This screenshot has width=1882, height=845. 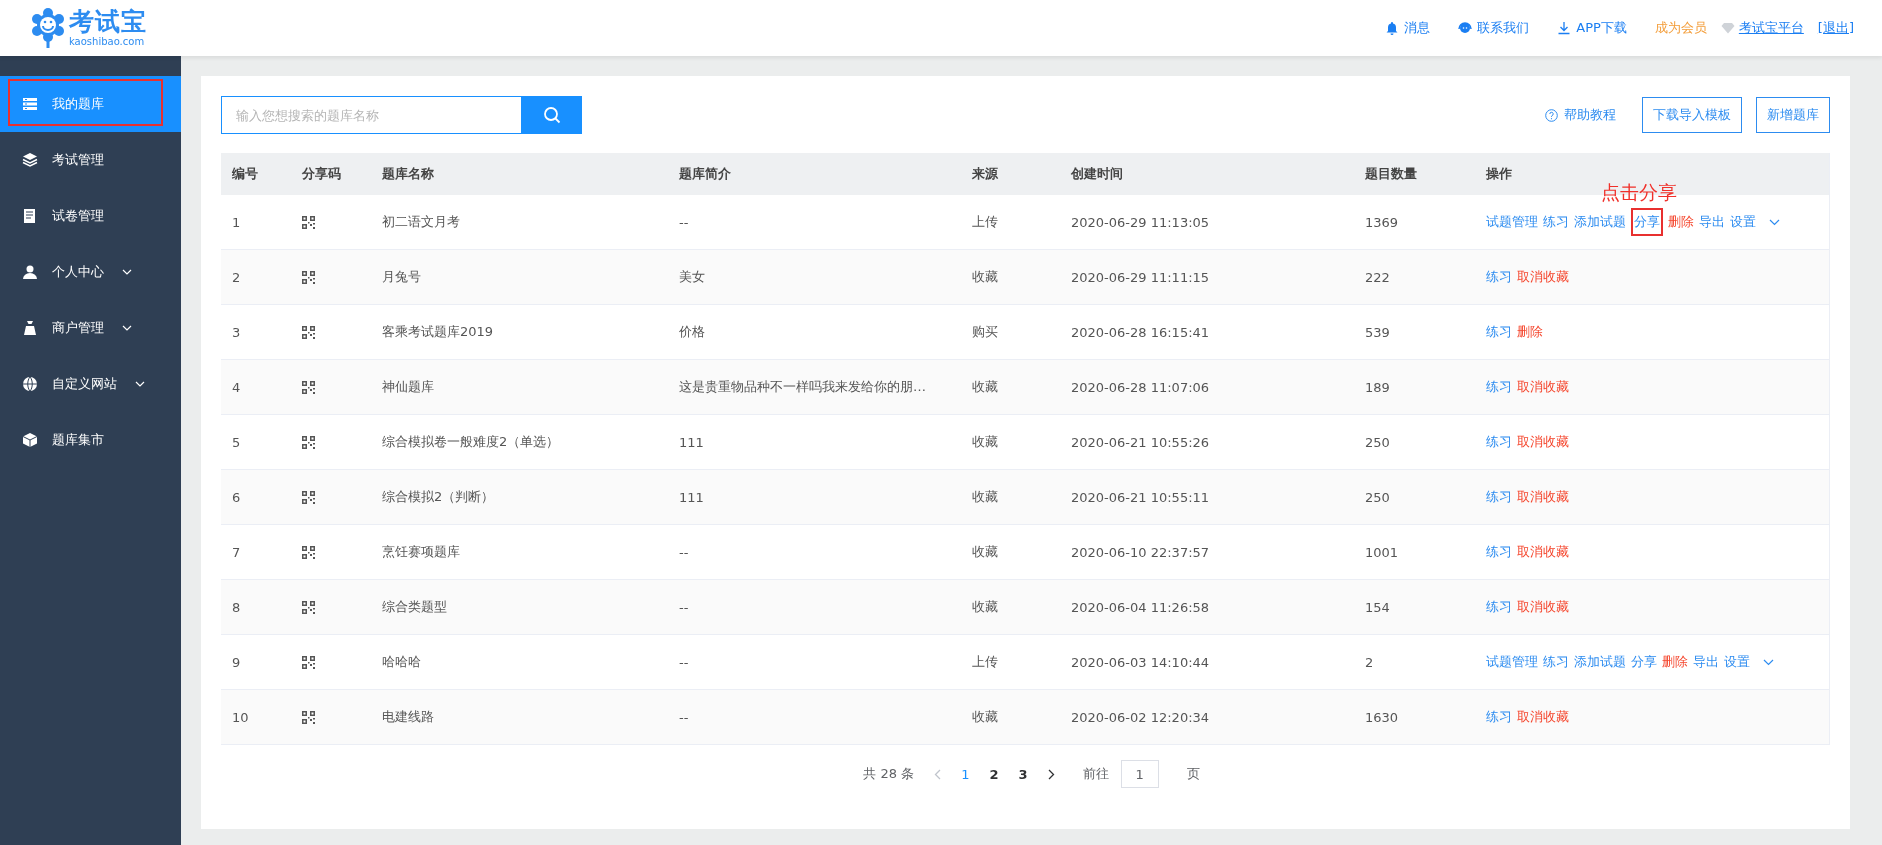 What do you see at coordinates (1140, 552) in the screenshot?
I see `table-cell-text: 2020-06-10 22:37:57` at bounding box center [1140, 552].